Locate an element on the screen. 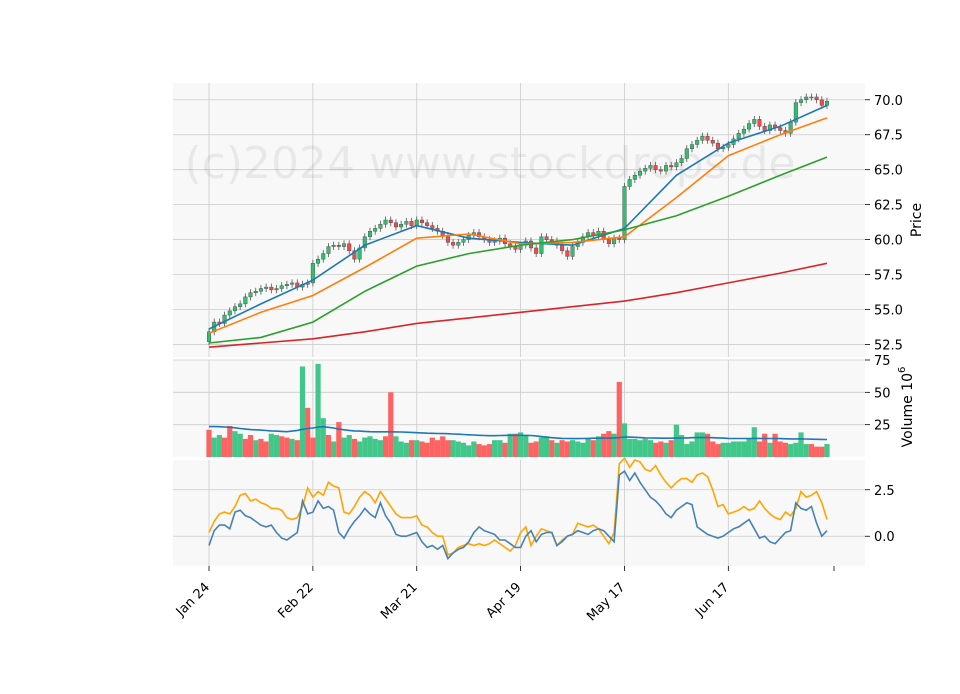 This screenshot has height=694, width=960. svg-text: Volume 106 is located at coordinates (906, 407).